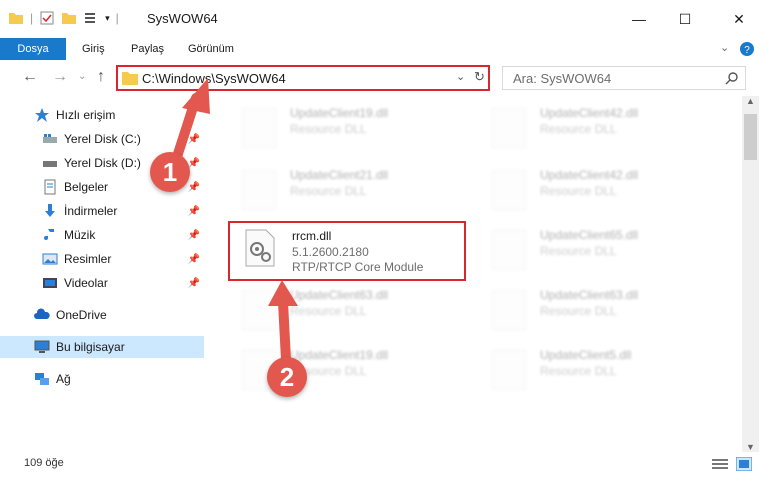 This screenshot has height=494, width=769. Describe the element at coordinates (234, 221) in the screenshot. I see `annotation-arrows` at that location.